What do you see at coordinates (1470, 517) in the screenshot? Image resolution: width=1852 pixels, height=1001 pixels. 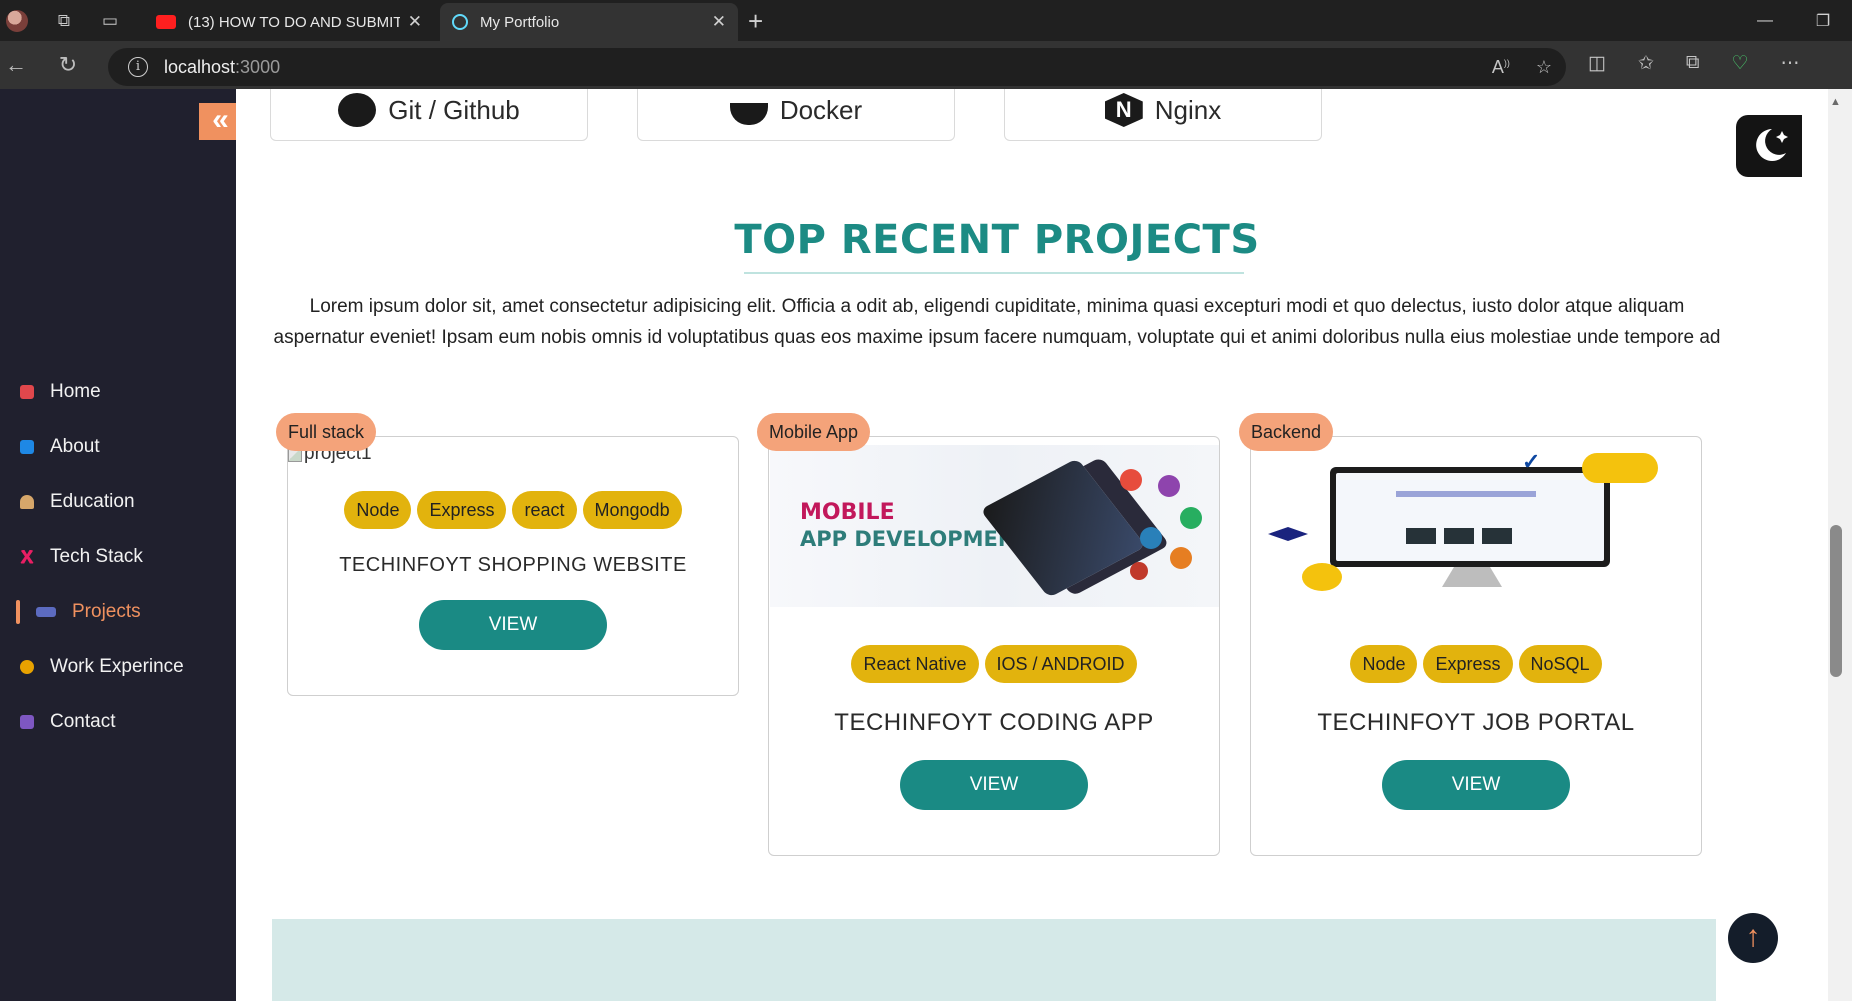 I see `monitor-illustration` at bounding box center [1470, 517].